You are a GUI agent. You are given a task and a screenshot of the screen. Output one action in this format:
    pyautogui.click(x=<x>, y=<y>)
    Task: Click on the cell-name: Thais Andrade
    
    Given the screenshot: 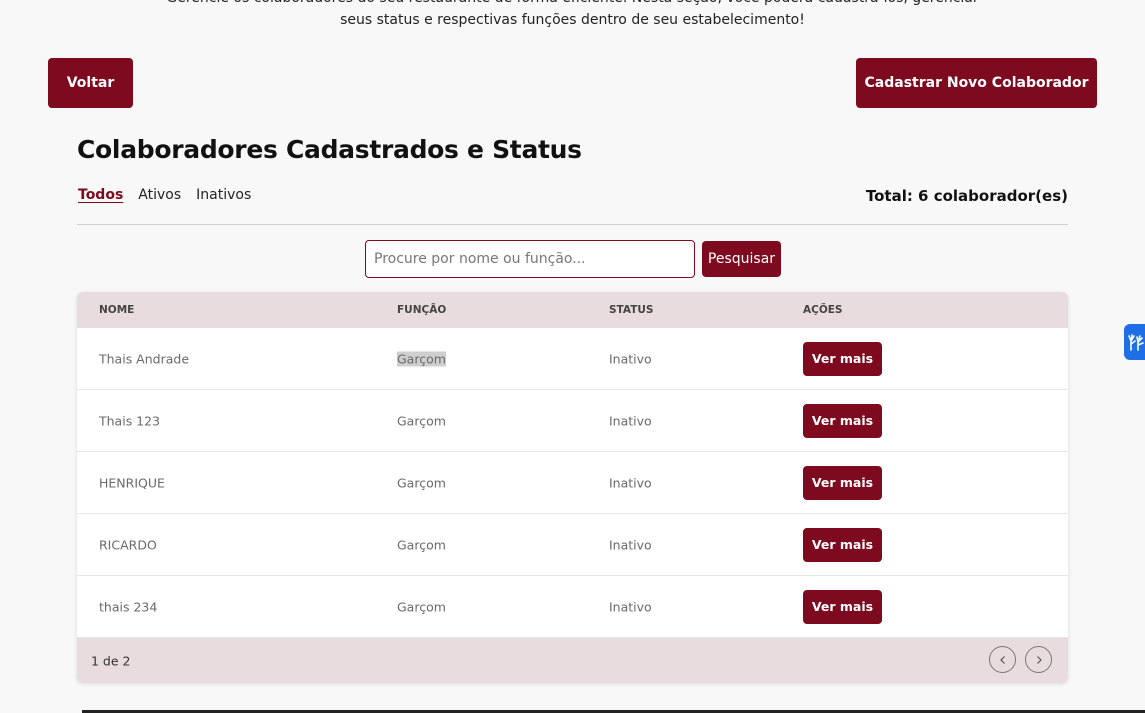 What is the action you would take?
    pyautogui.click(x=144, y=358)
    